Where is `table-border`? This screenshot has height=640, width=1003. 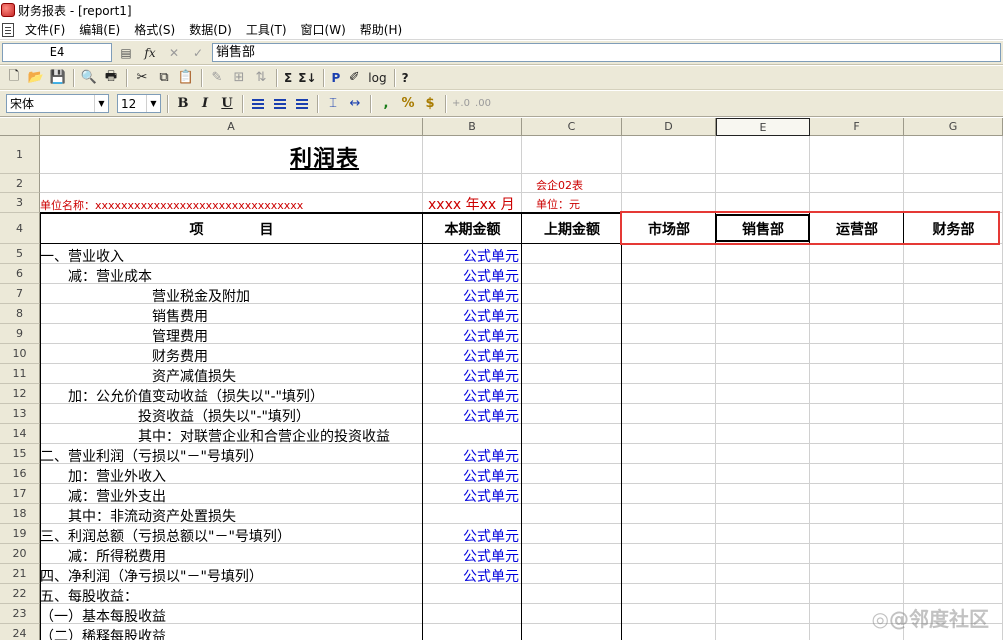 table-border is located at coordinates (621, 426).